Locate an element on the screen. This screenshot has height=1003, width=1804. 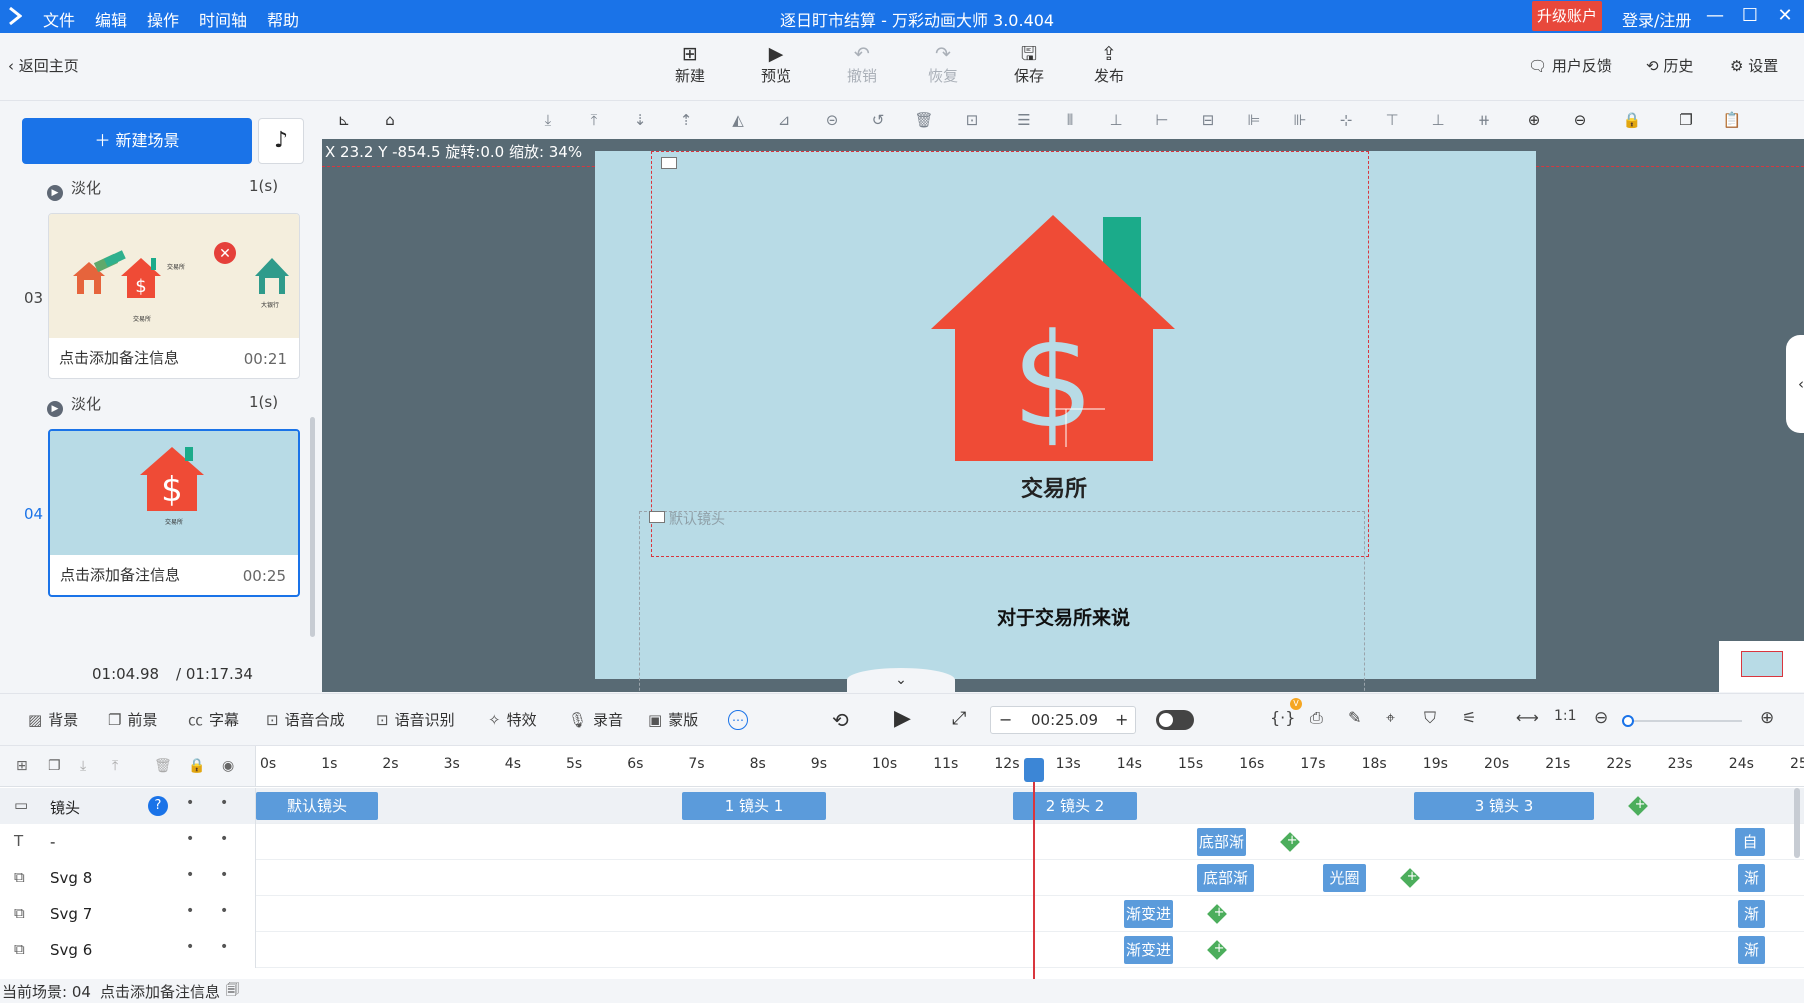
undo-button: ↶ 撤销 is located at coordinates (862, 64).